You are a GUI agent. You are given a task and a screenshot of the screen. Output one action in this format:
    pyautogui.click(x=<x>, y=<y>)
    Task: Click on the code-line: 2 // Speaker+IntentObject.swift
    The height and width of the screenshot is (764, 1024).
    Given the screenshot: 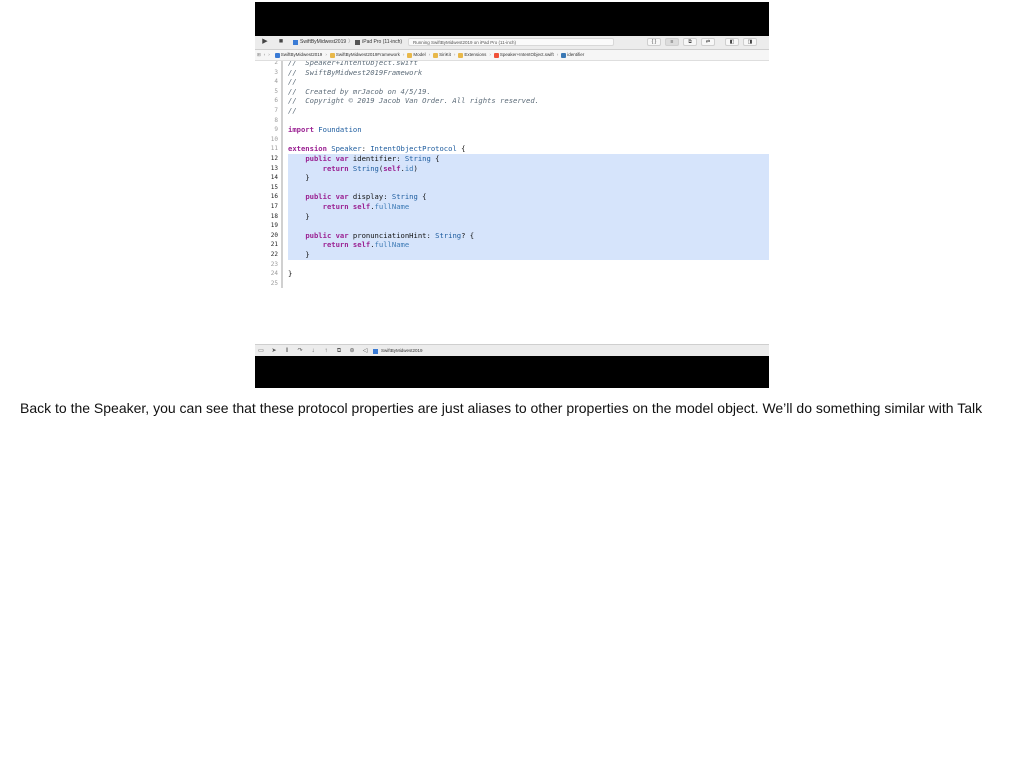 What is the action you would take?
    pyautogui.click(x=512, y=64)
    